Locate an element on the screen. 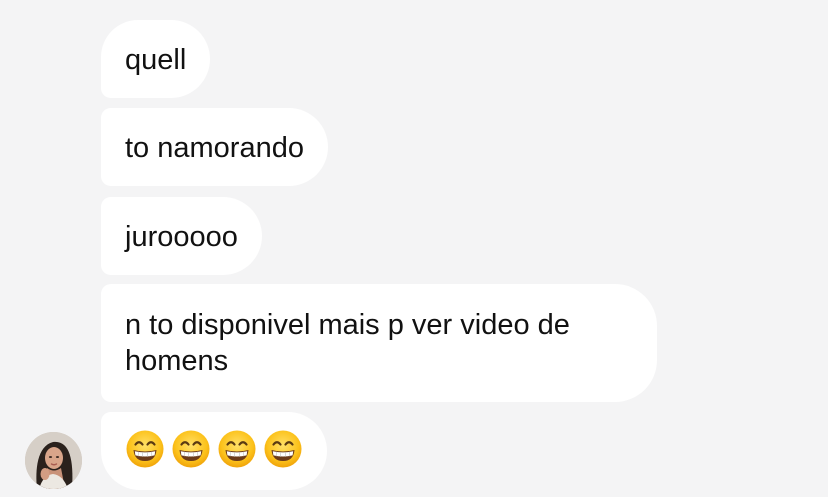  message-text: to namorando is located at coordinates (214, 148).